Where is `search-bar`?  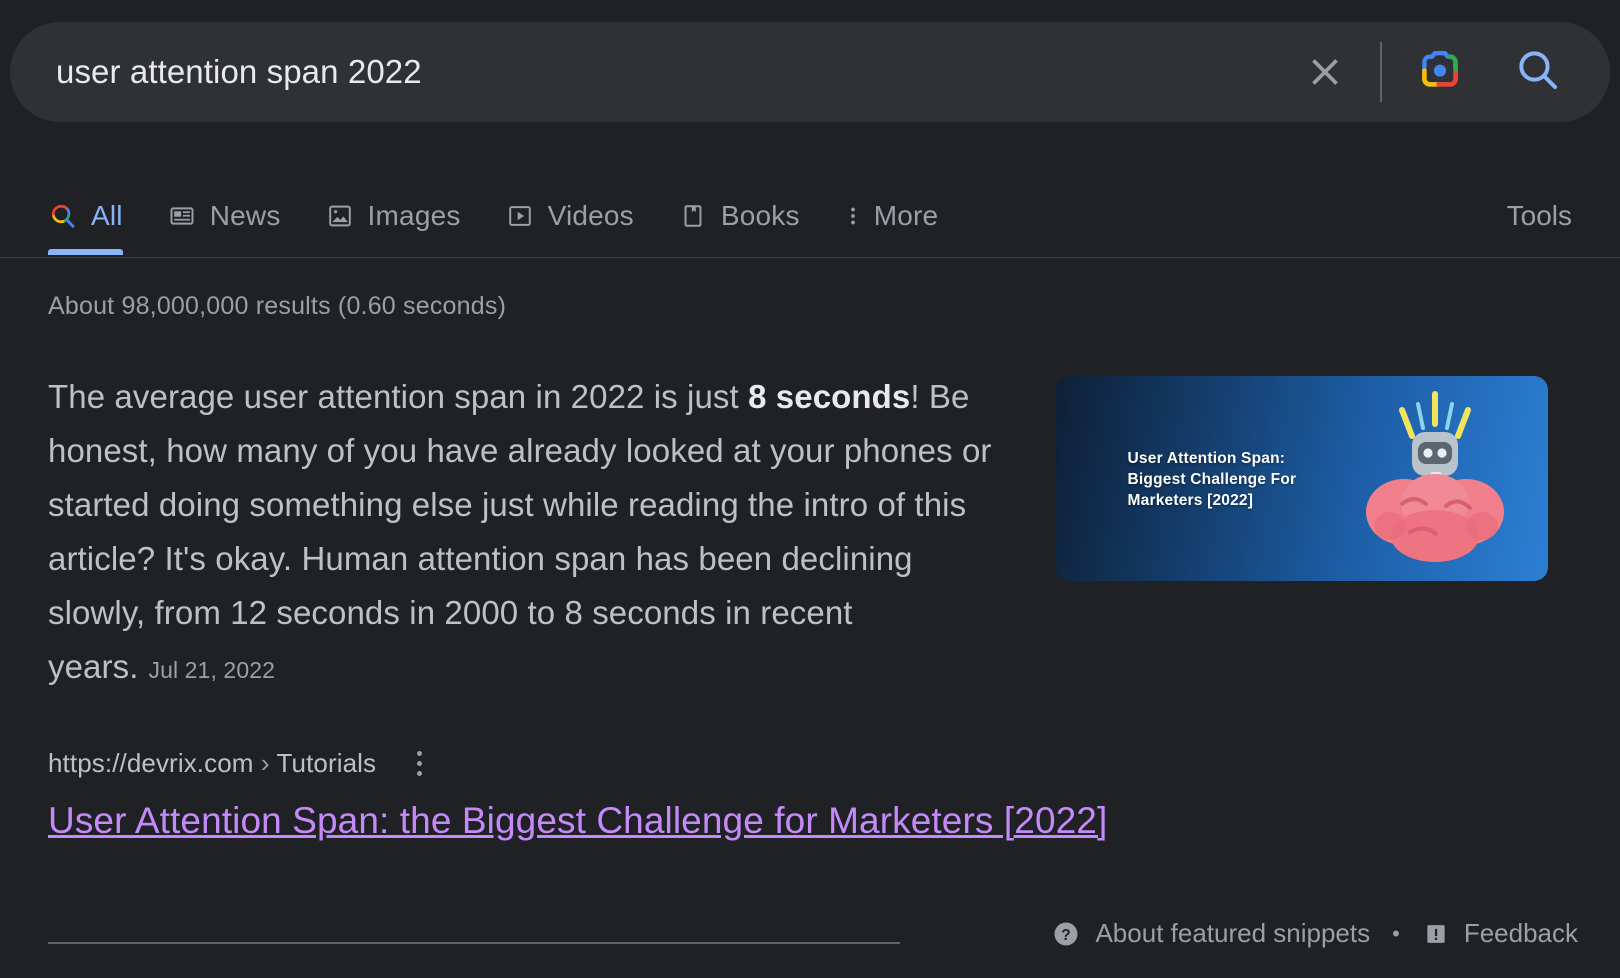 search-bar is located at coordinates (810, 72).